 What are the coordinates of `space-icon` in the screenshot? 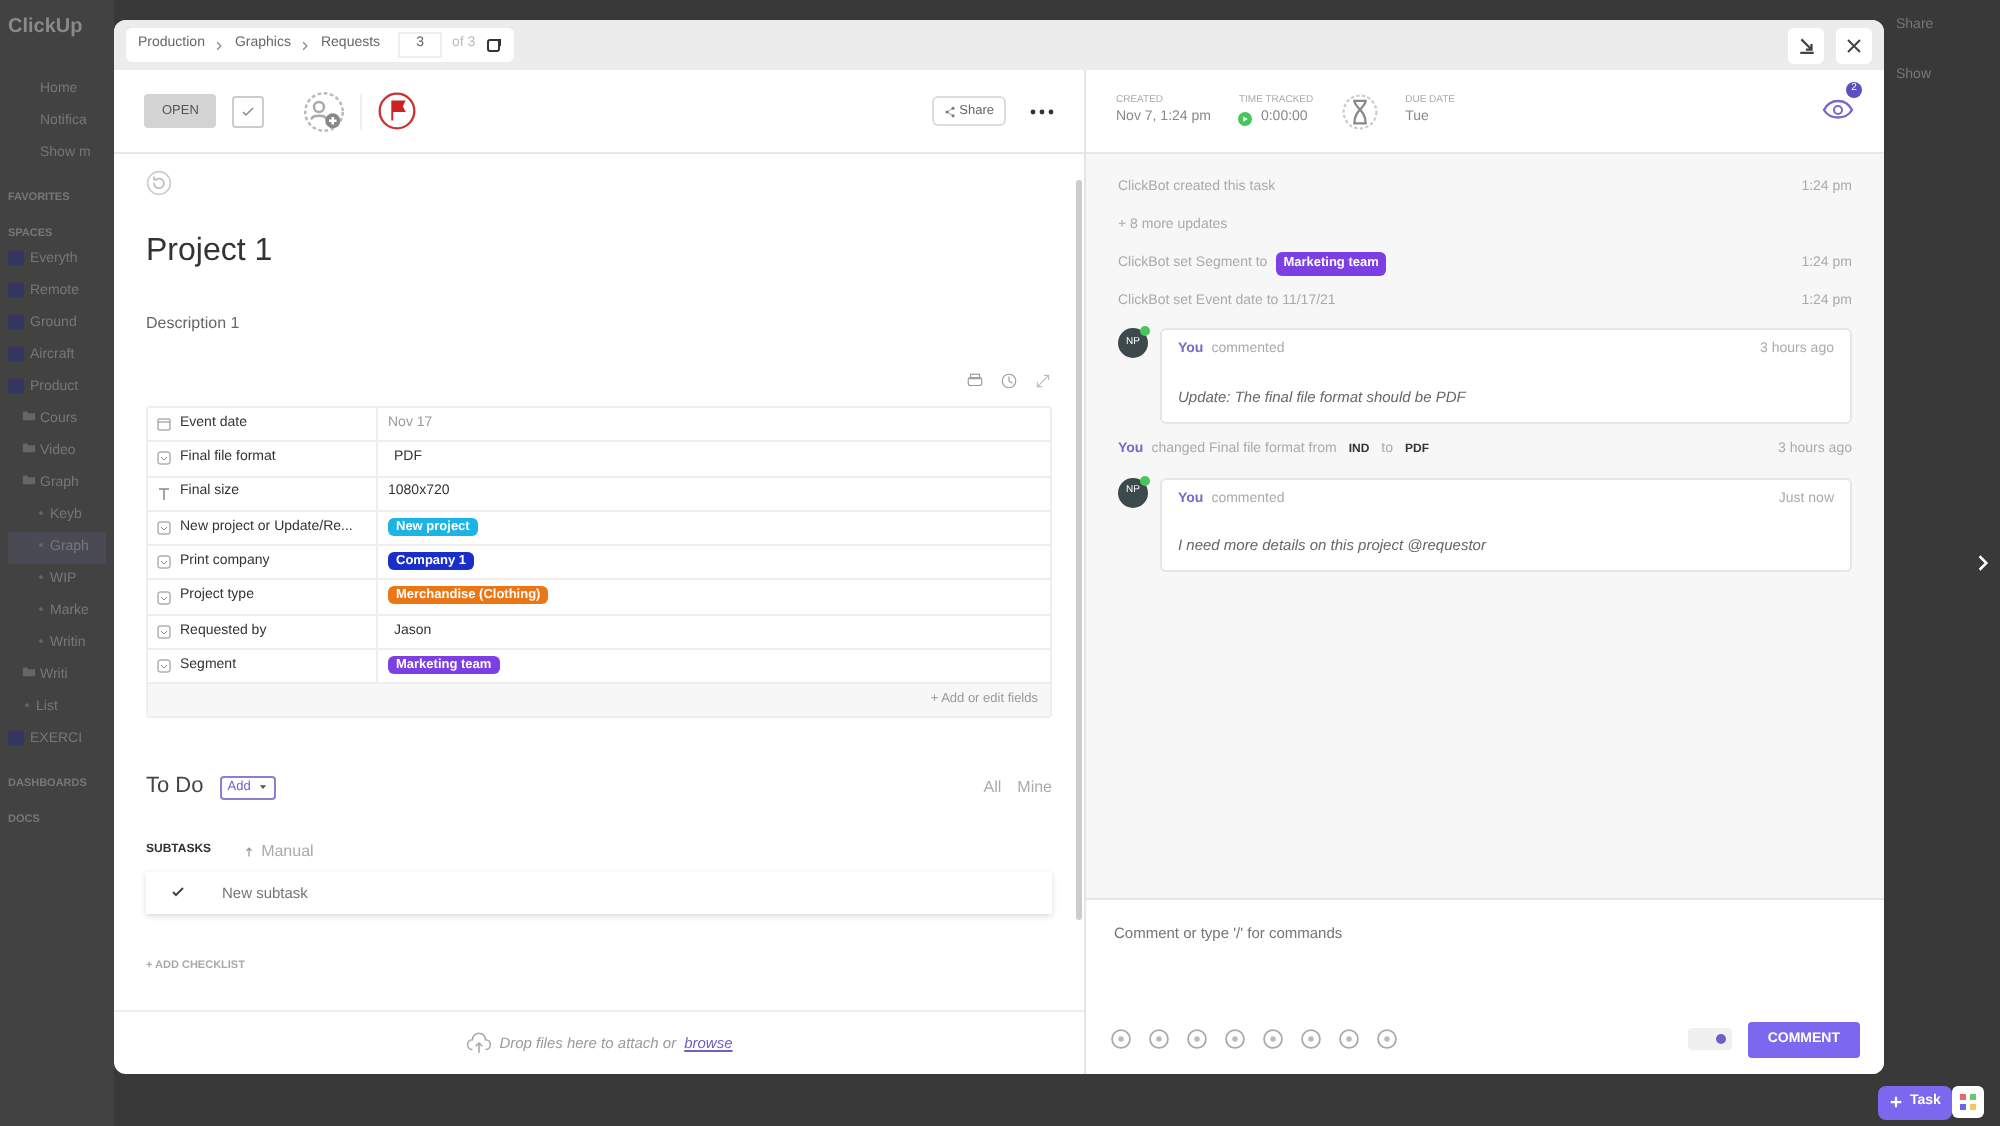 It's located at (16, 737).